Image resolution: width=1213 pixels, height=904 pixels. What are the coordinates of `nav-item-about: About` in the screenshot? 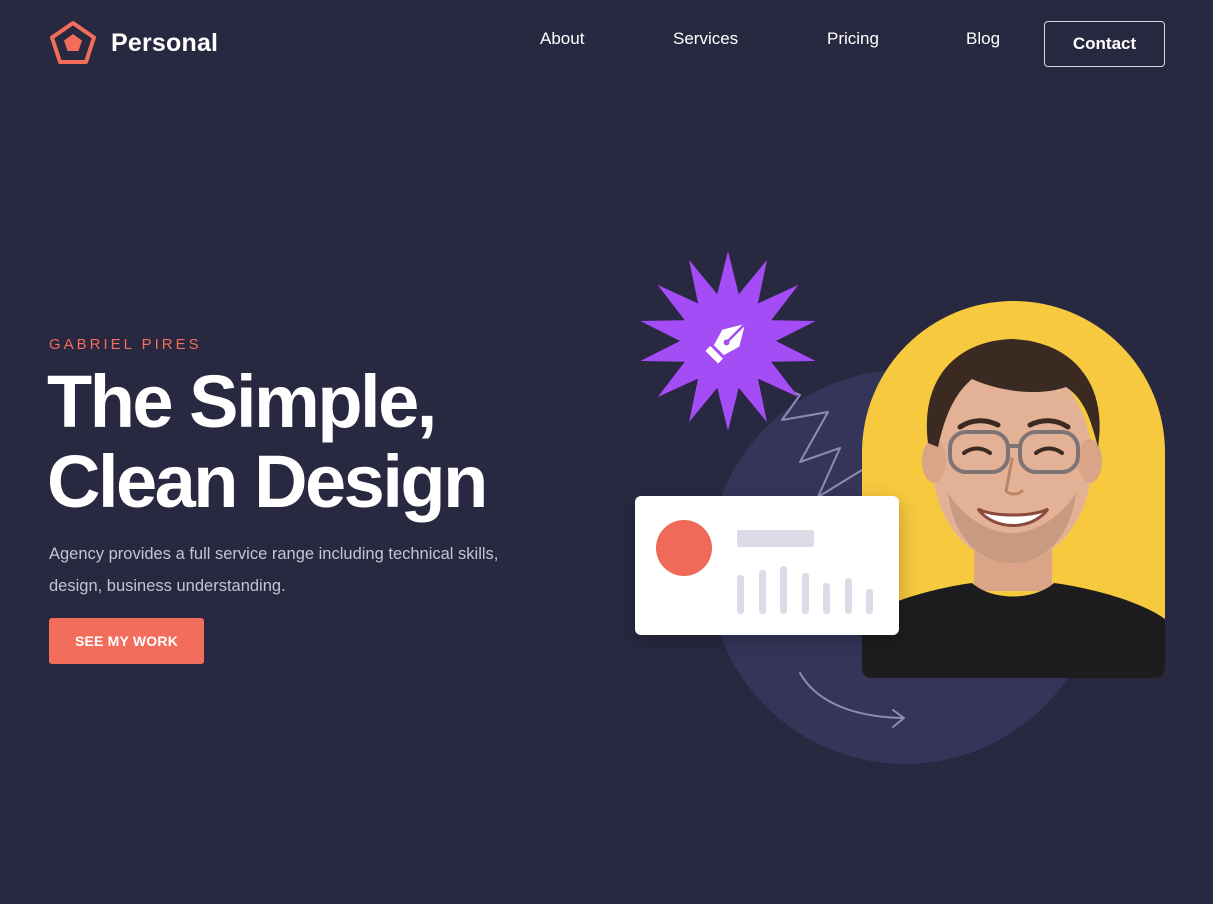 It's located at (562, 39).